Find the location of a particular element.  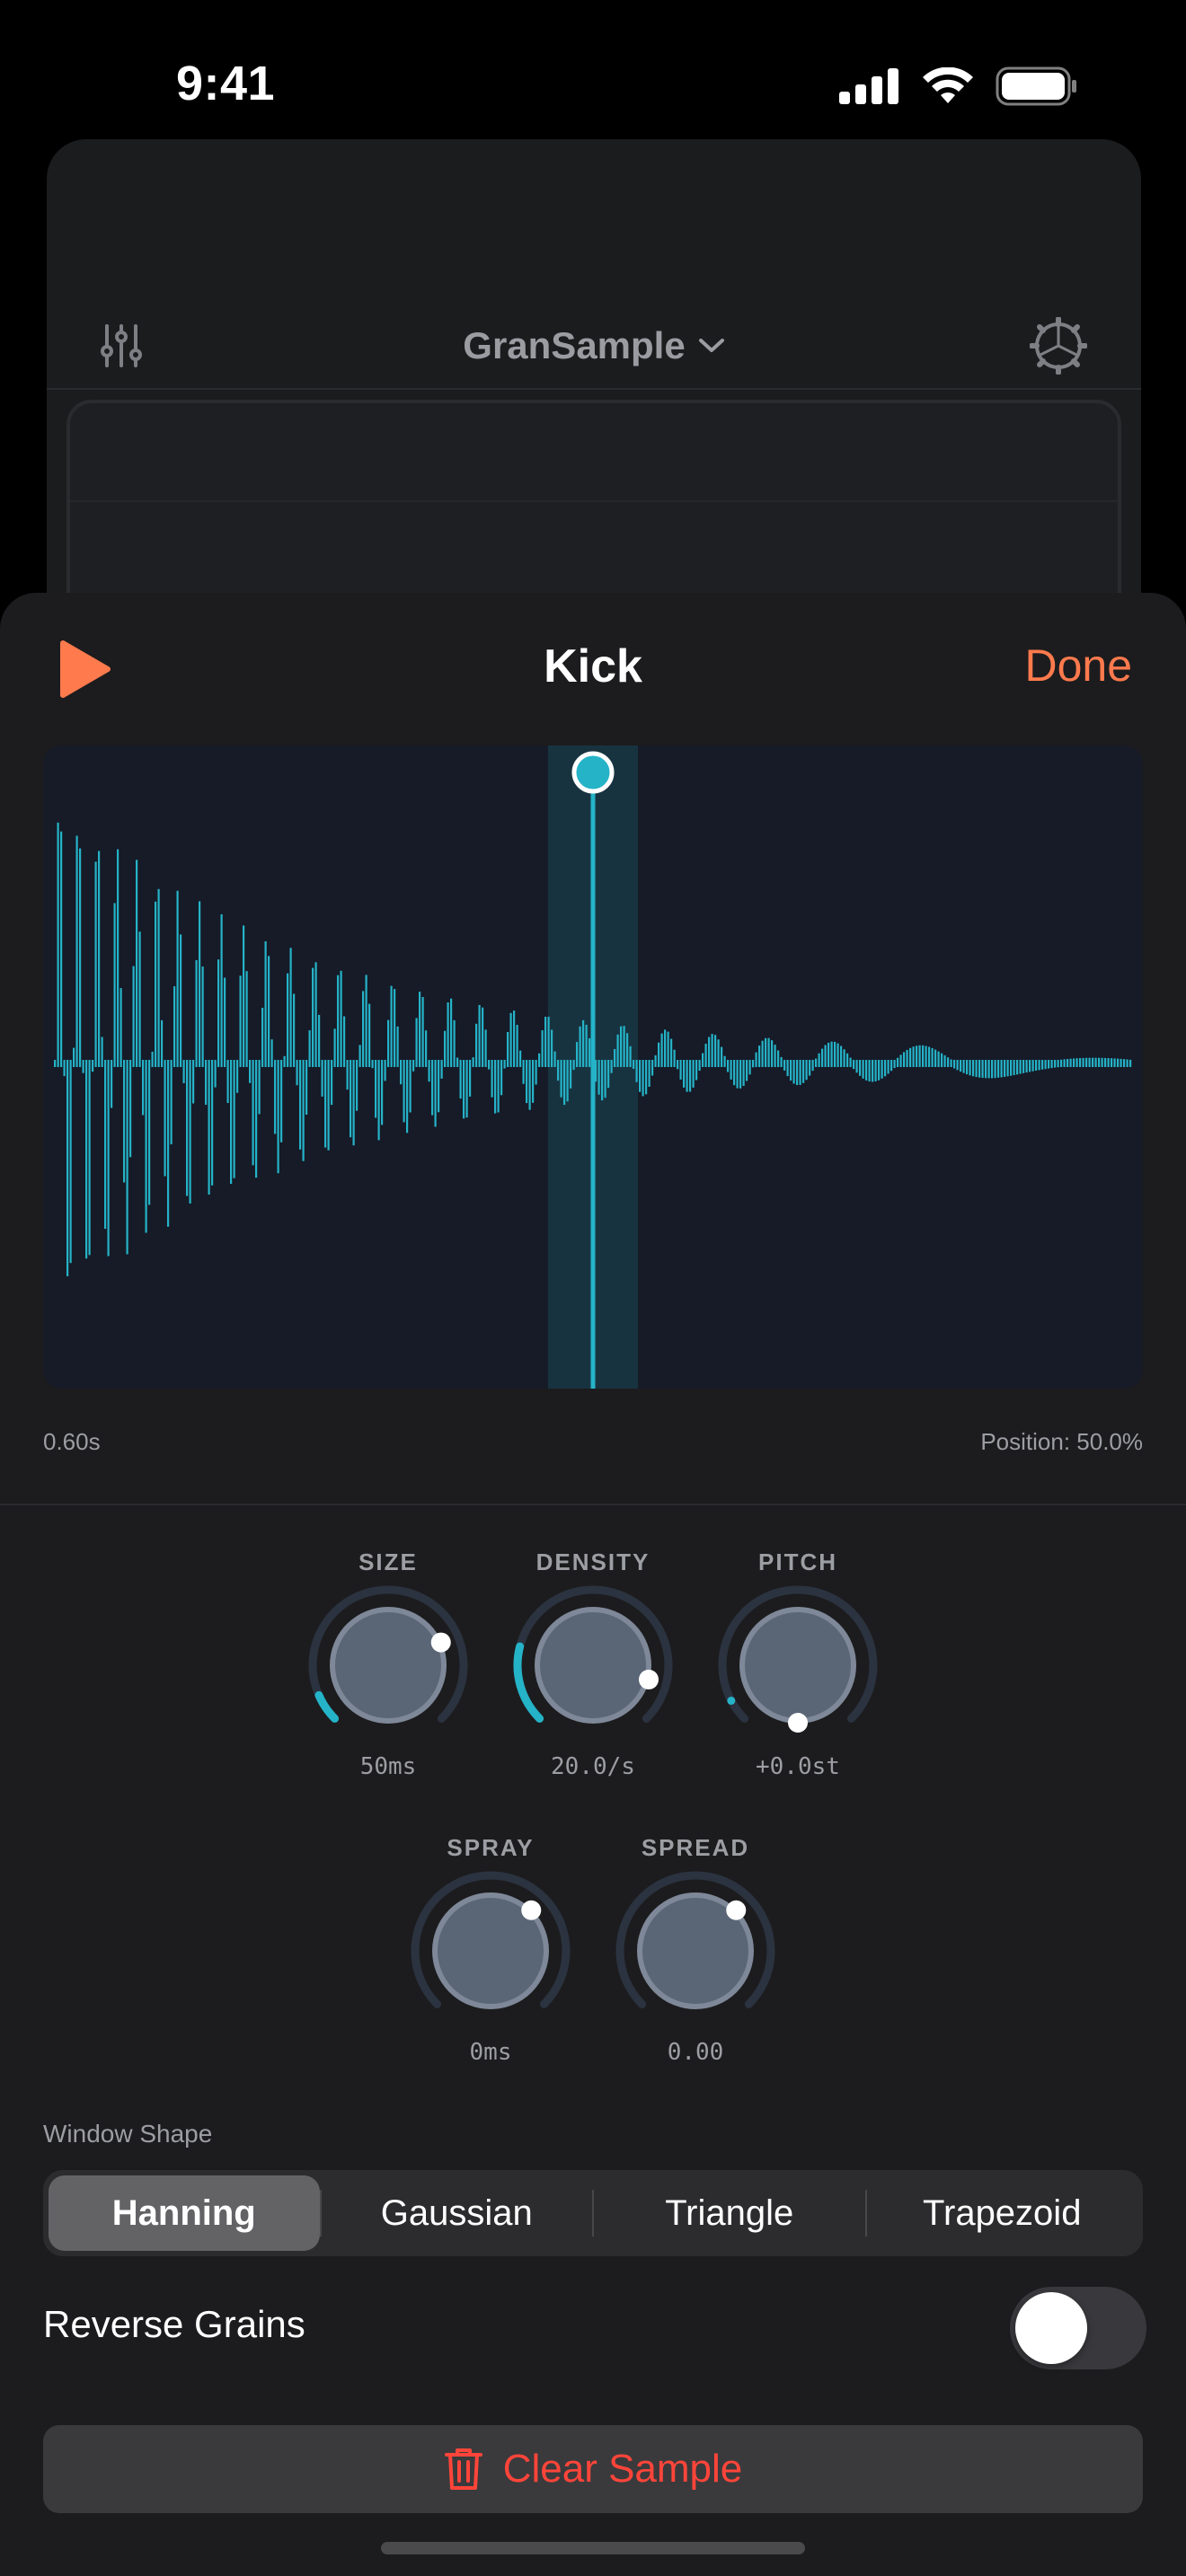

app-title-menu: GranSample is located at coordinates (594, 346).